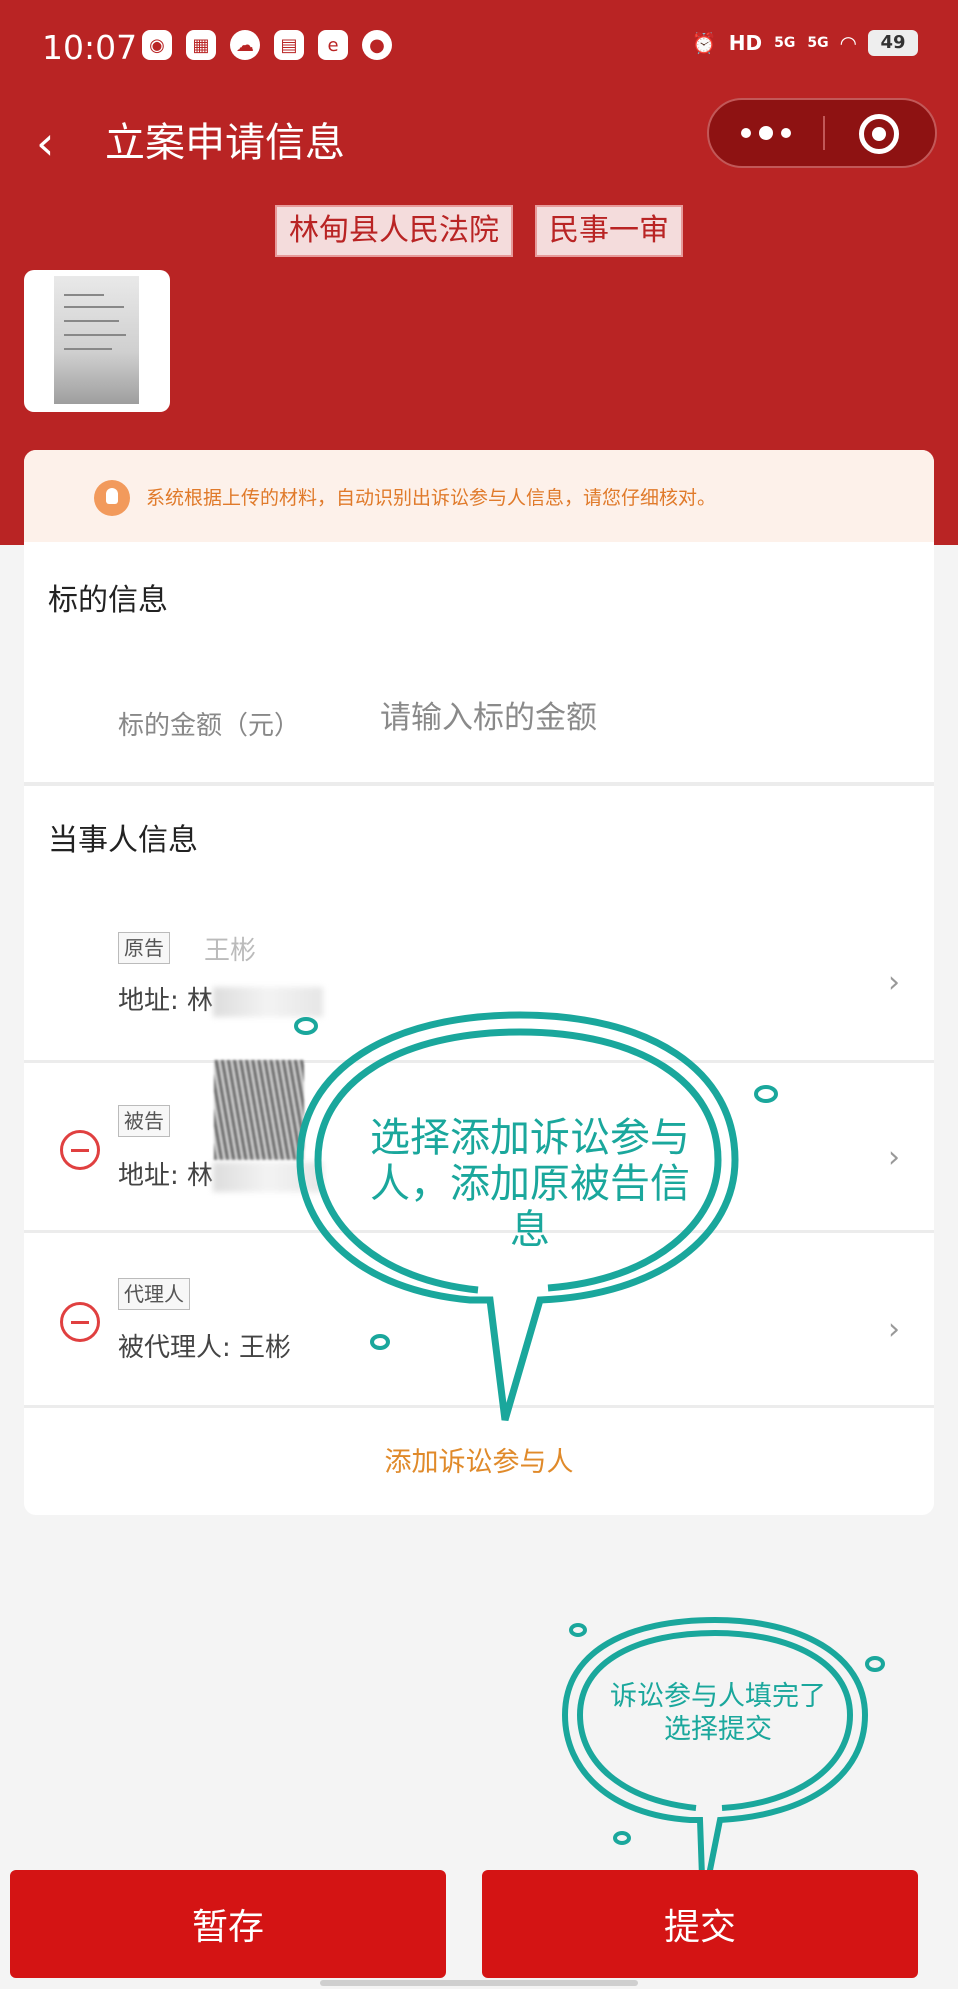 This screenshot has height=1989, width=958. Describe the element at coordinates (479, 47) in the screenshot. I see `status-bar: 10:07 ◉ ▦ ☁ ▤ e ● ⏰ HD 5G 5G ◠ 49` at that location.